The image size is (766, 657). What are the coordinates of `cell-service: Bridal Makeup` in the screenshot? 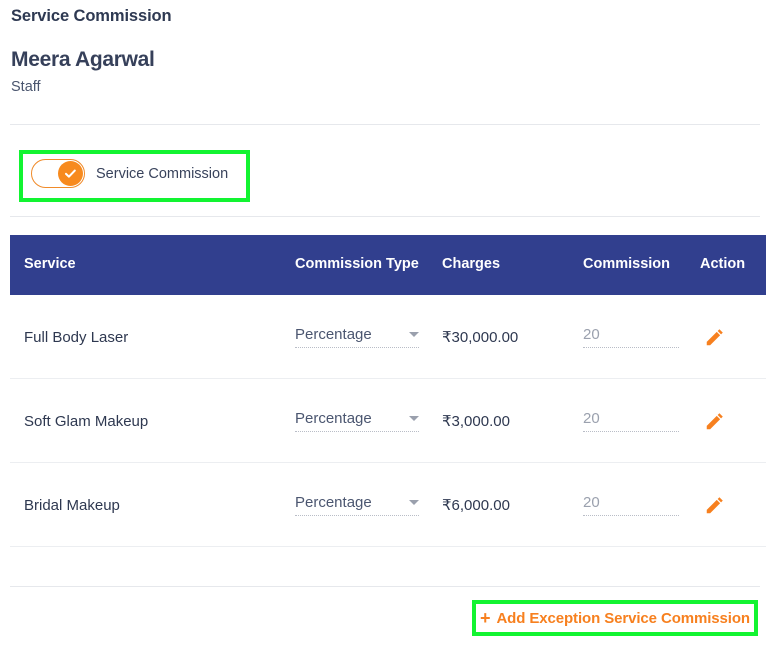 It's located at (72, 505).